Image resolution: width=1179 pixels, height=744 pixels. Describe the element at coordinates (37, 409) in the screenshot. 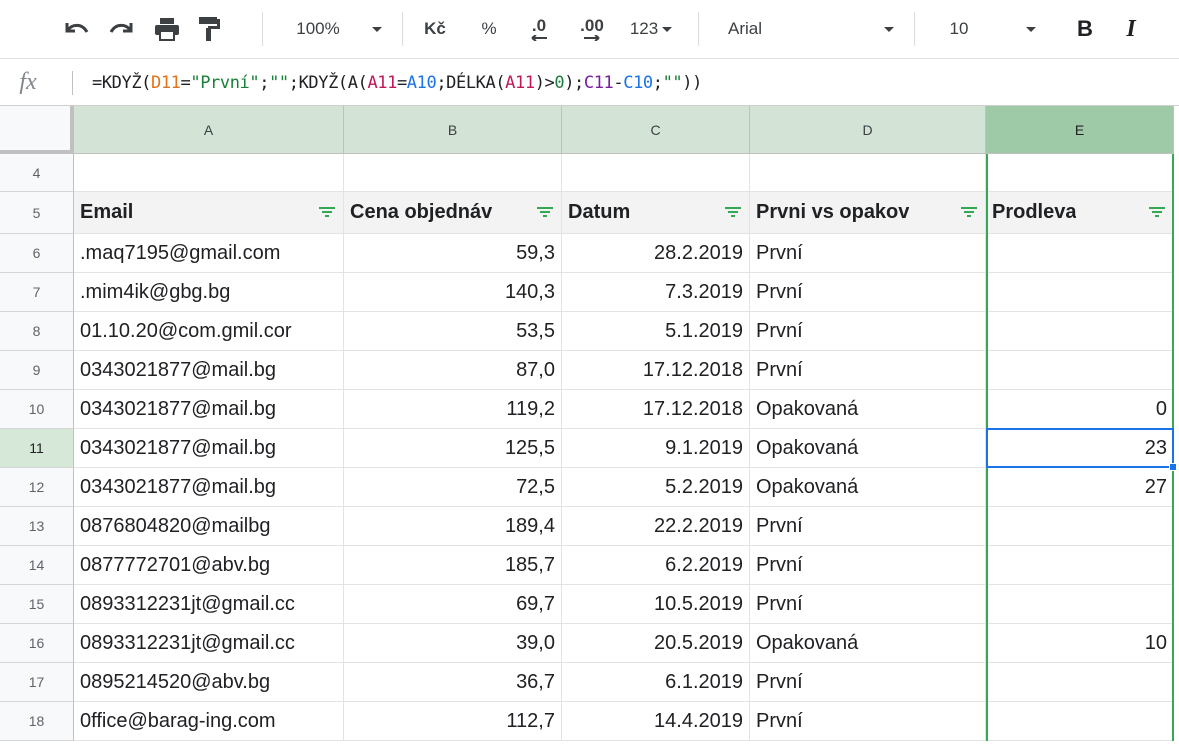

I see `row-number: 10` at that location.